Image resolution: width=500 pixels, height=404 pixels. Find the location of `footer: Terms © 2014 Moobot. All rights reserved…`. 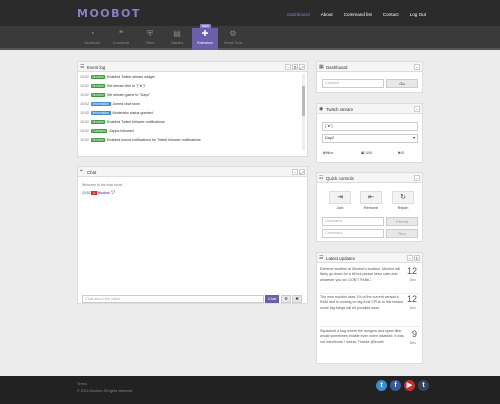

footer: Terms © 2014 Moobot. All rights reserved… is located at coordinates (250, 390).